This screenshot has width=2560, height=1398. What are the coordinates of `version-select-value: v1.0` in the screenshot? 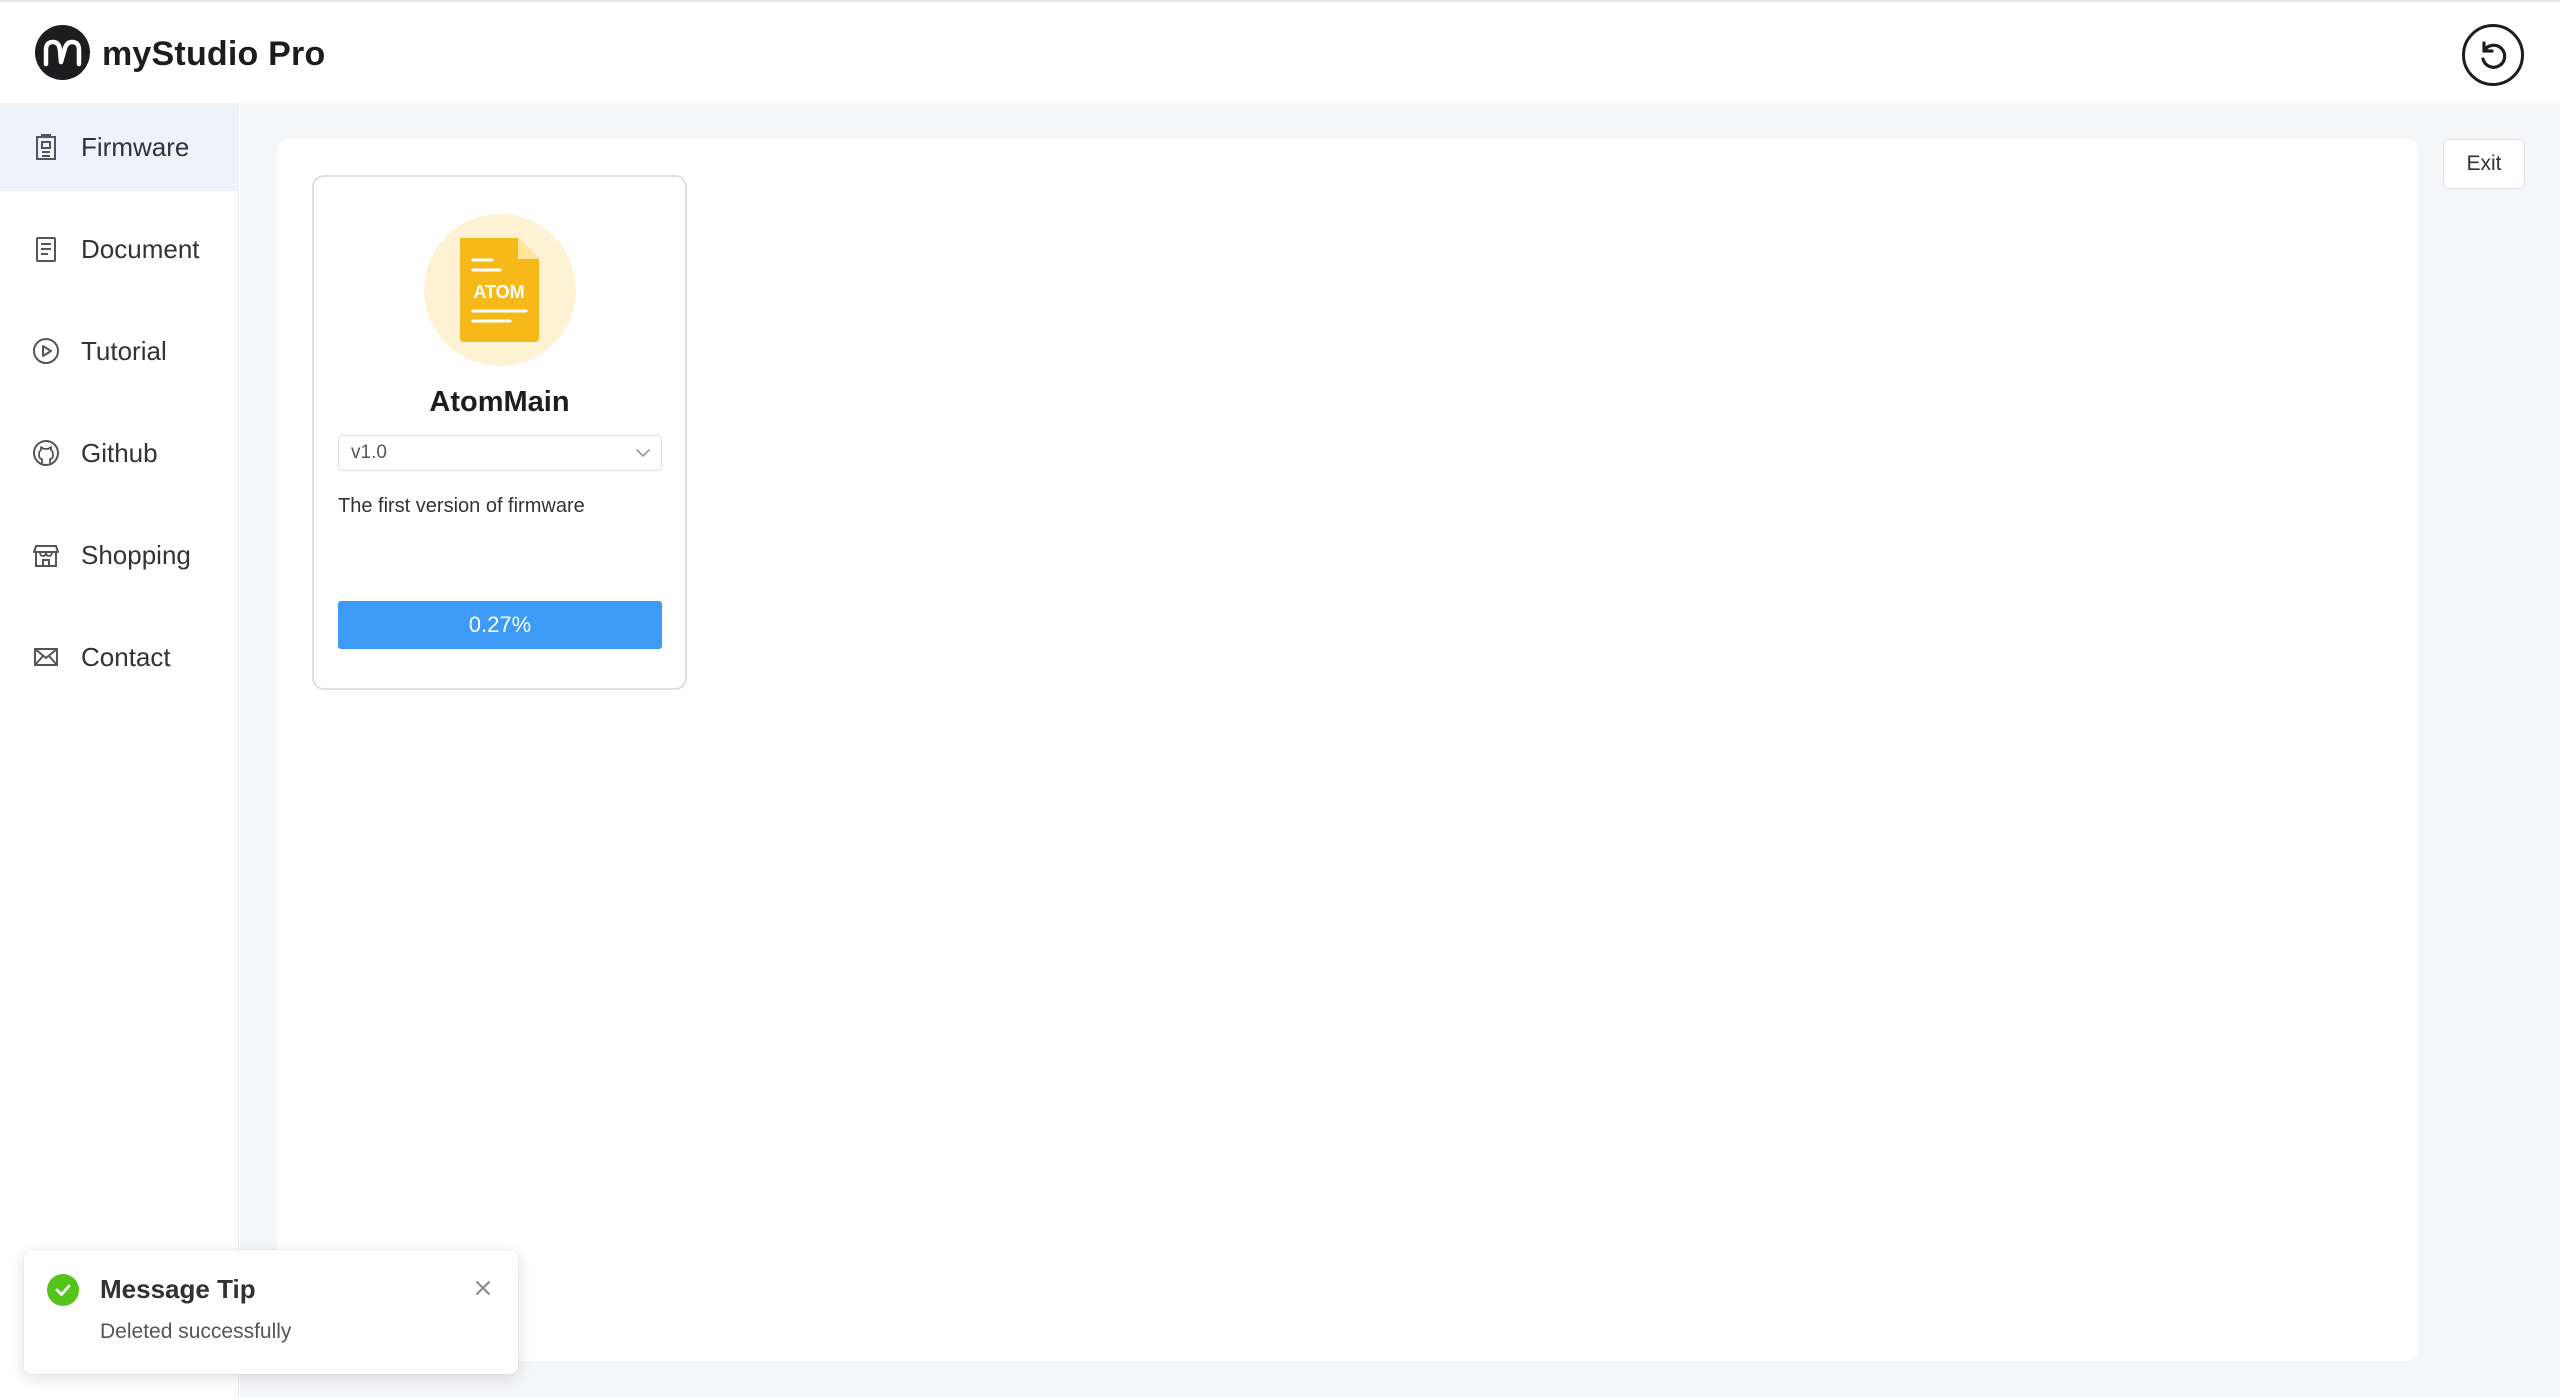 It's located at (369, 452).